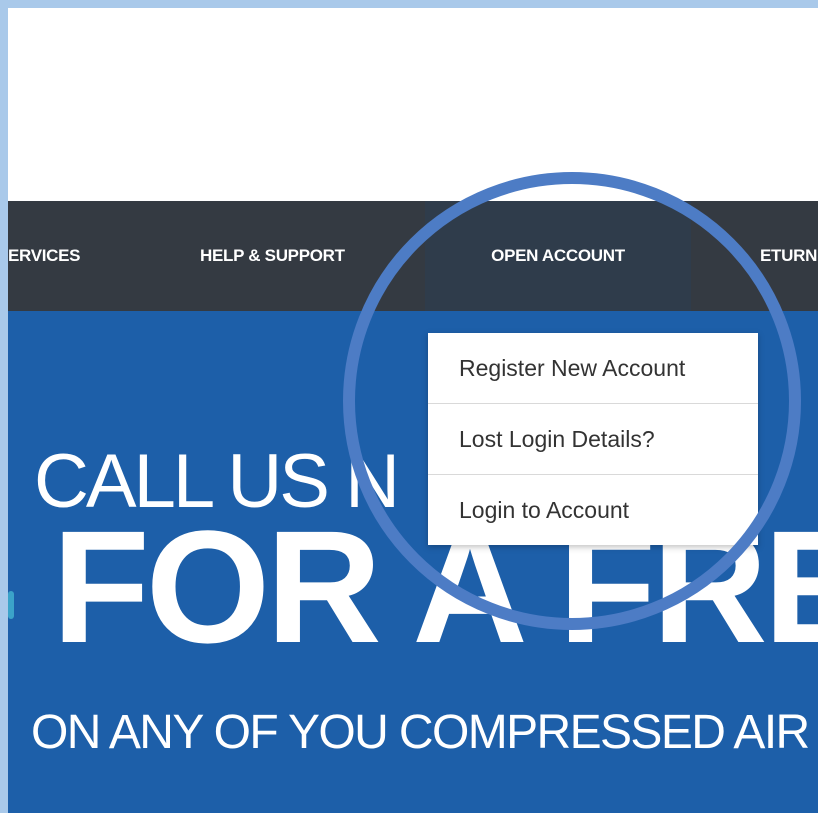  Describe the element at coordinates (11, 605) in the screenshot. I see `hero-edge-mark` at that location.